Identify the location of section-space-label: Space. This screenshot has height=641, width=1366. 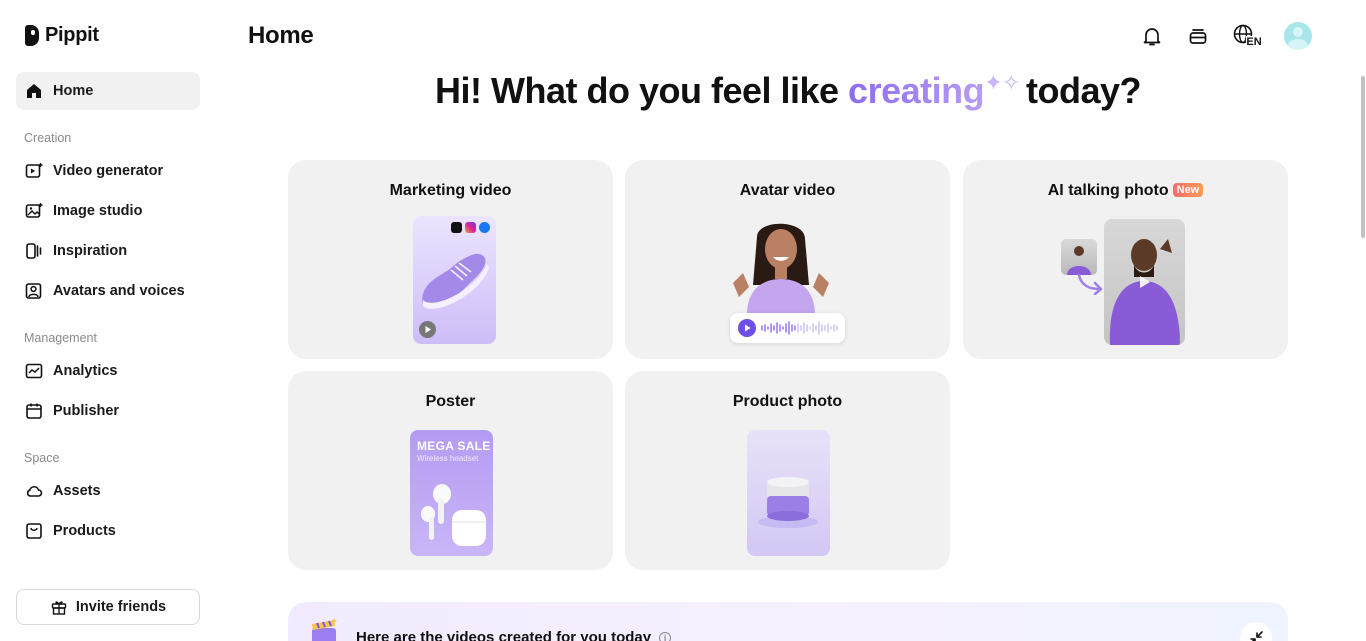
(42, 458).